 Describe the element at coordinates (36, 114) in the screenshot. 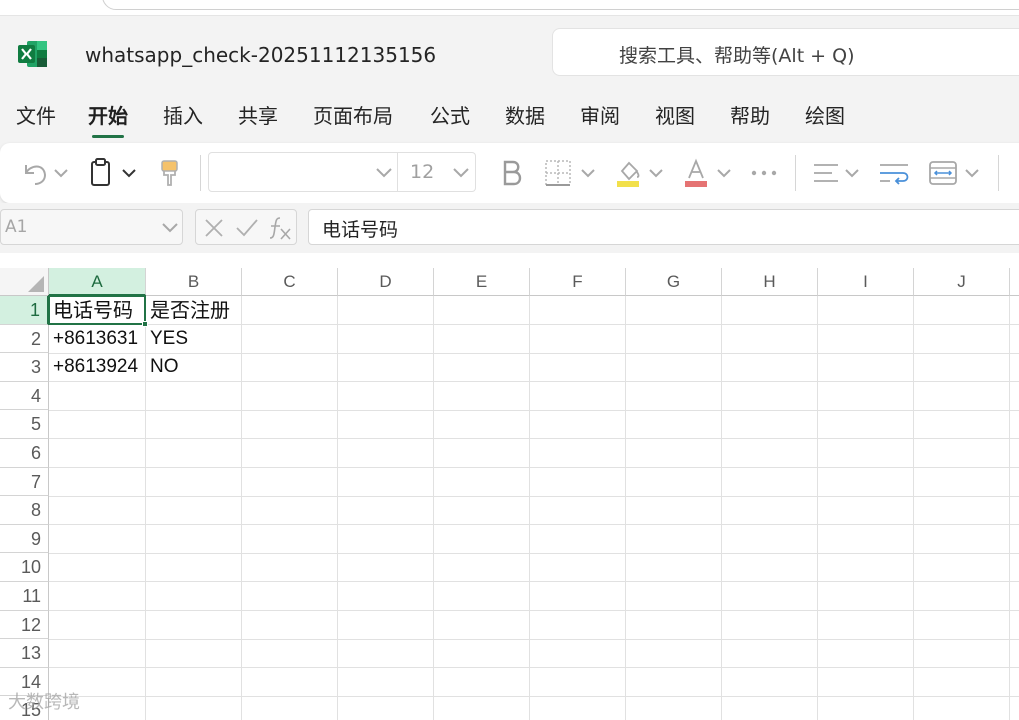

I see `tab-file: 文件` at that location.